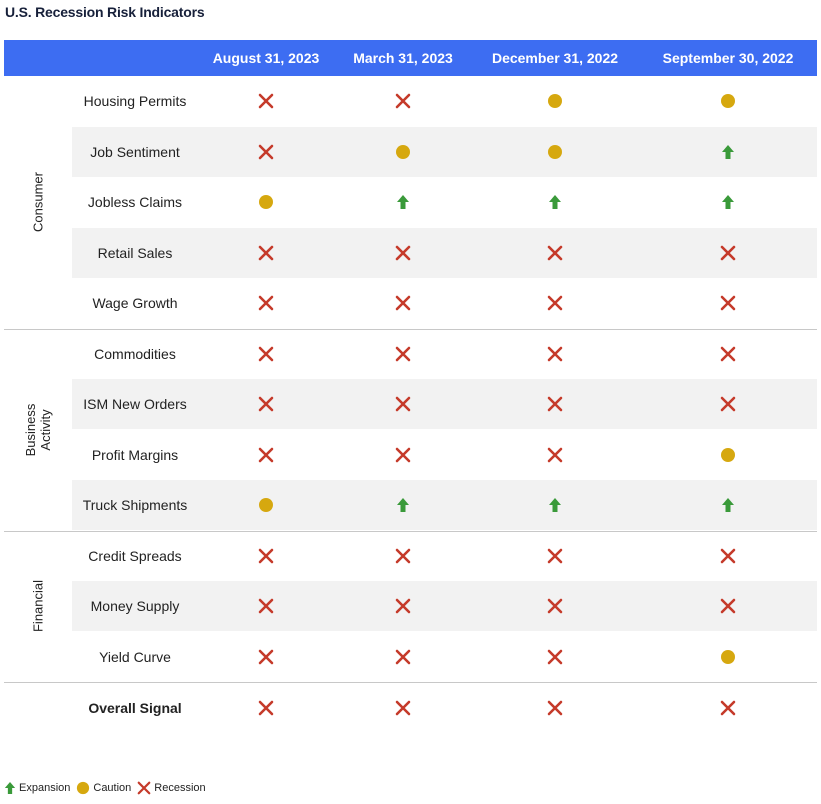  What do you see at coordinates (266, 58) in the screenshot?
I see `column-header: August 31, 2023` at bounding box center [266, 58].